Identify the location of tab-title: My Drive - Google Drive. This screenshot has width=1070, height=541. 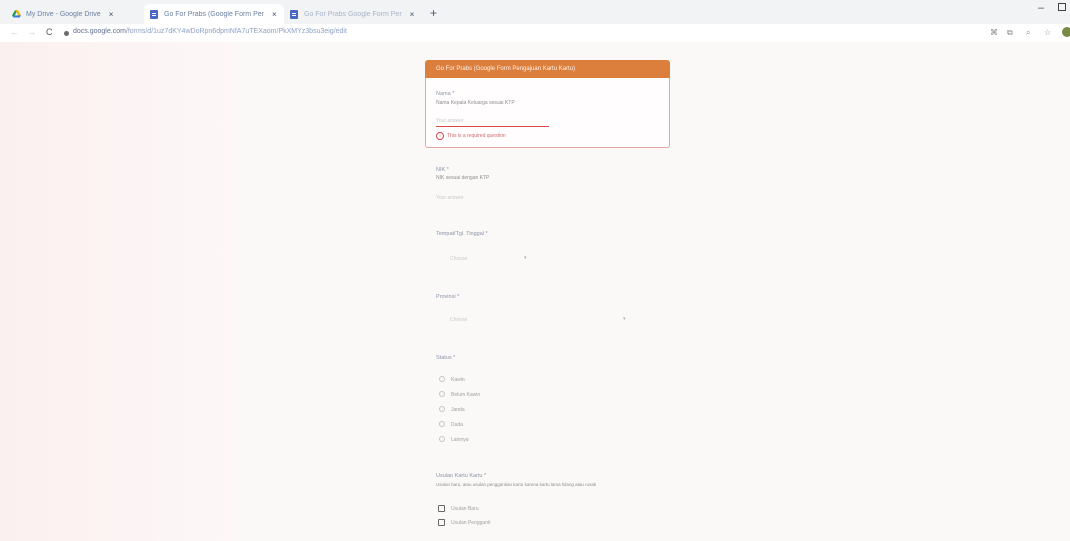
(63, 14).